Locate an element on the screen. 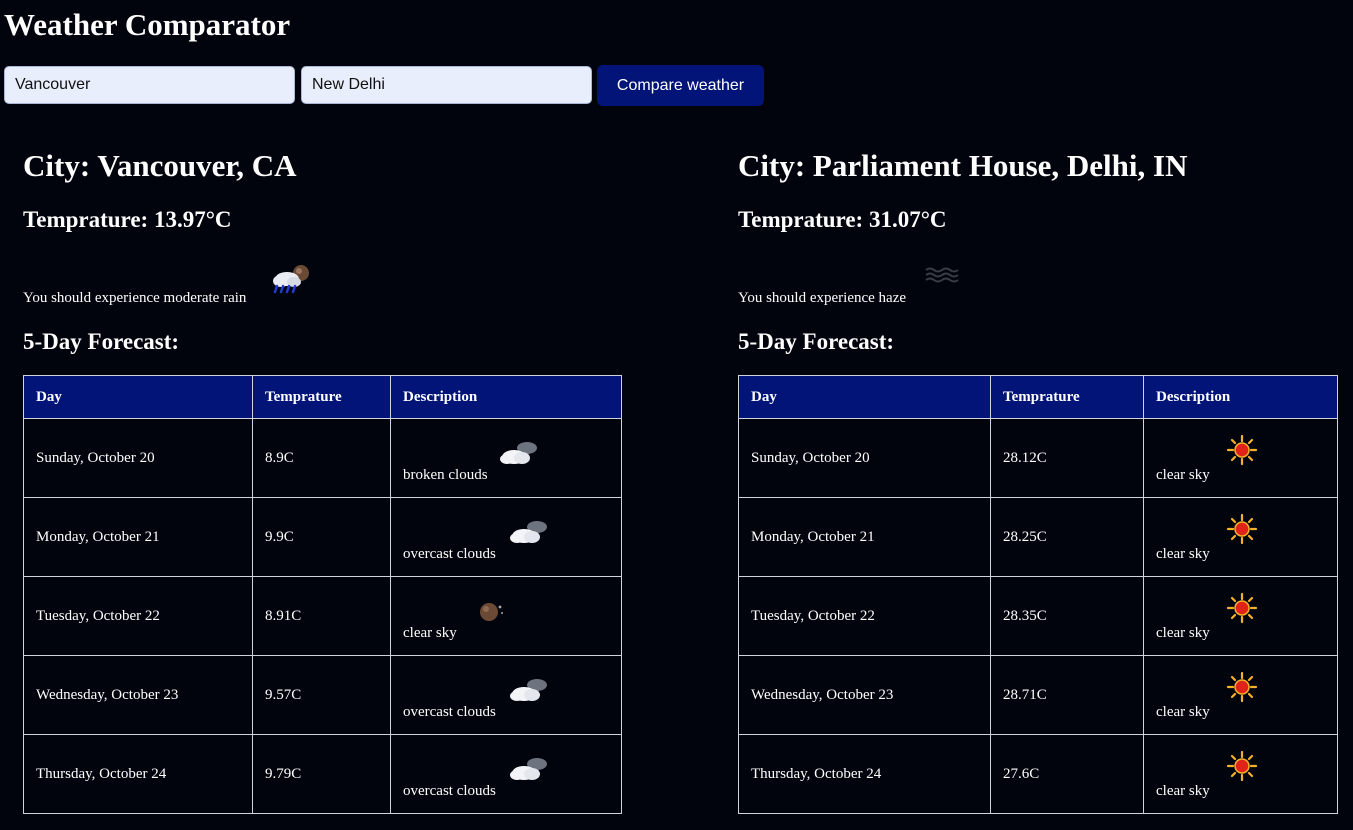  forecast-description-text: broken clouds is located at coordinates (445, 475).